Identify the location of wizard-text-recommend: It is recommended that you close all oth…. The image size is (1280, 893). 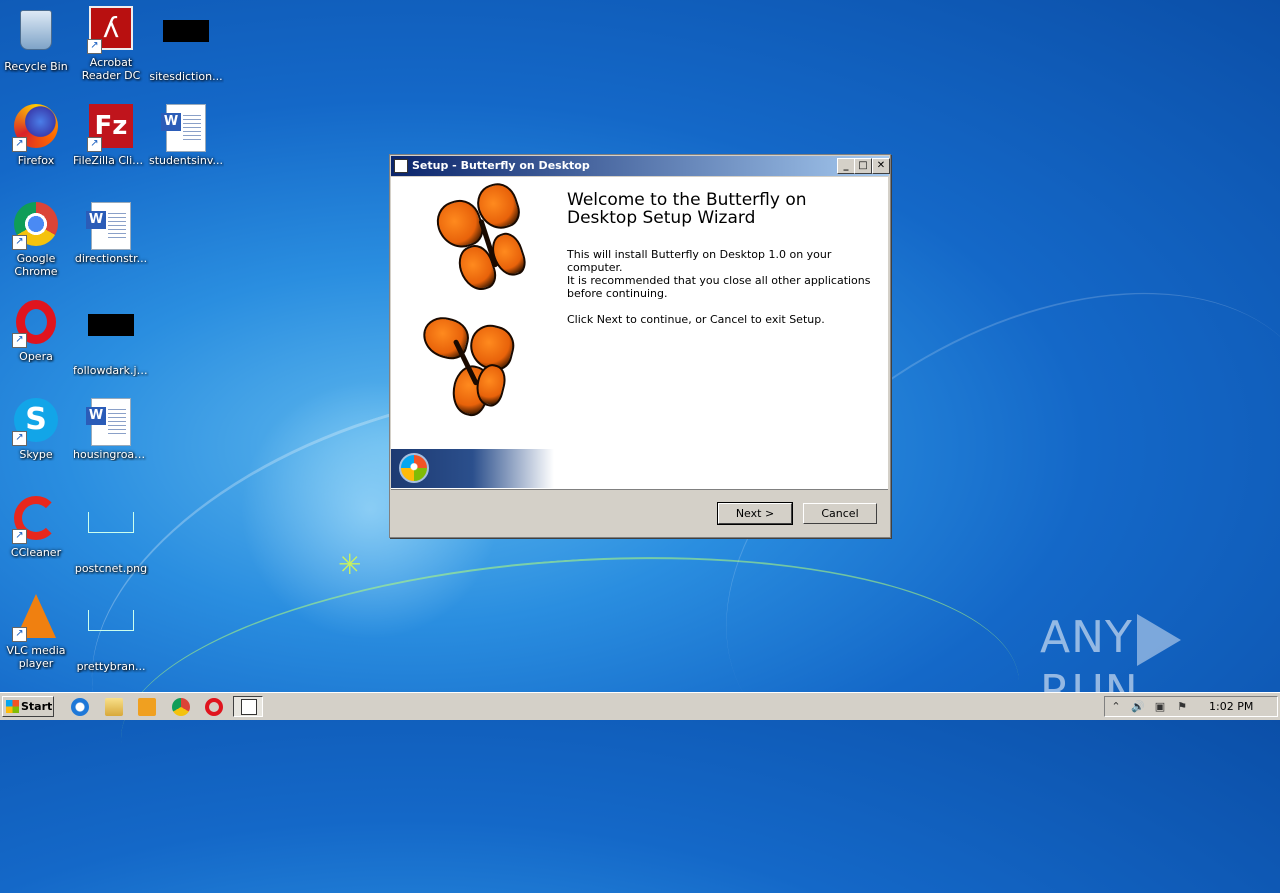
(719, 287).